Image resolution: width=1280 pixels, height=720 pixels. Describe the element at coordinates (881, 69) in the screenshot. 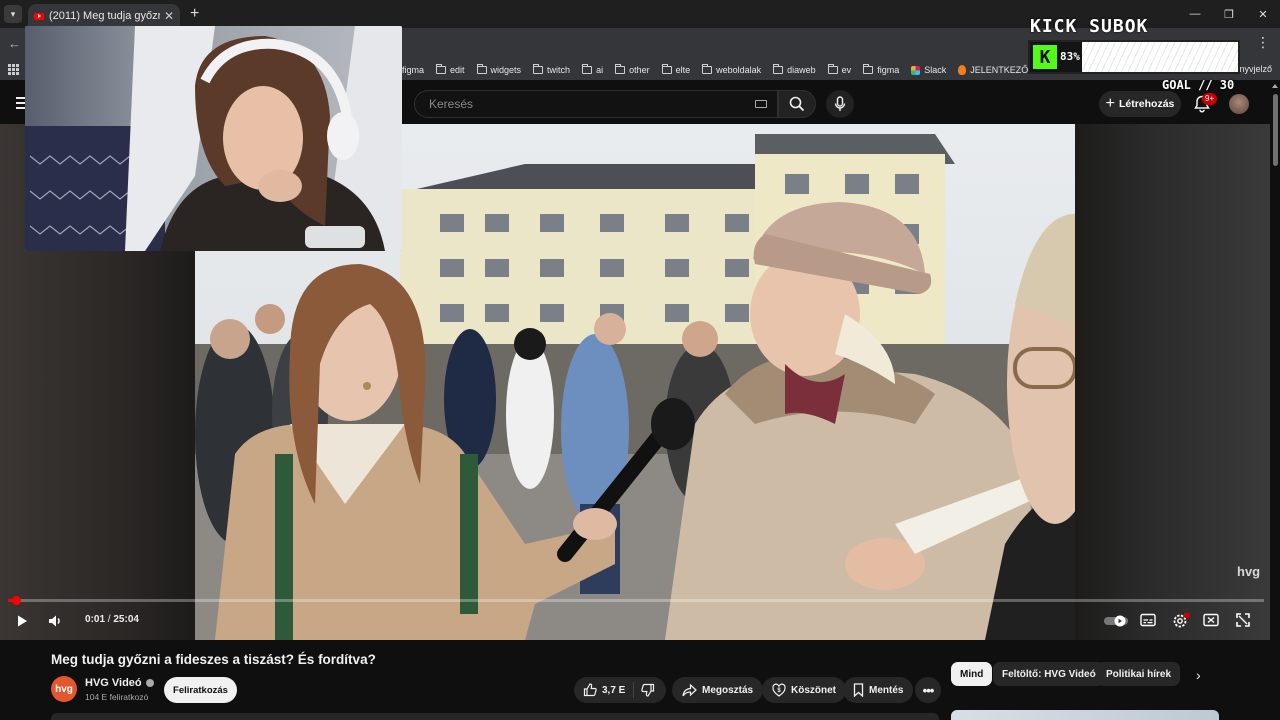

I see `bookmark-figma-2: figma` at that location.